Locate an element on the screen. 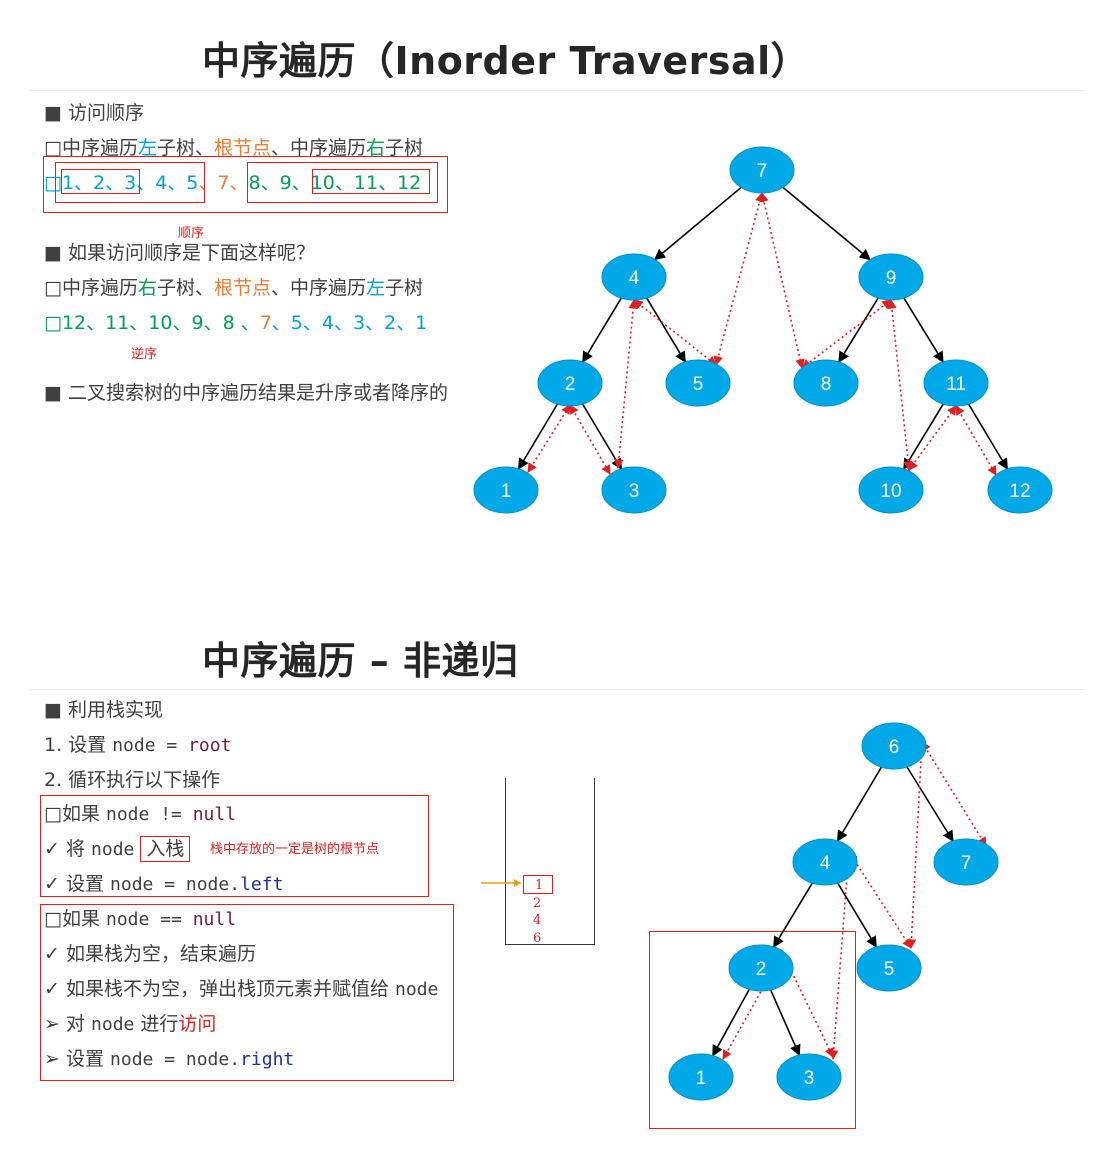 The width and height of the screenshot is (1117, 1154). tree2-node-1: 1 is located at coordinates (701, 1077).